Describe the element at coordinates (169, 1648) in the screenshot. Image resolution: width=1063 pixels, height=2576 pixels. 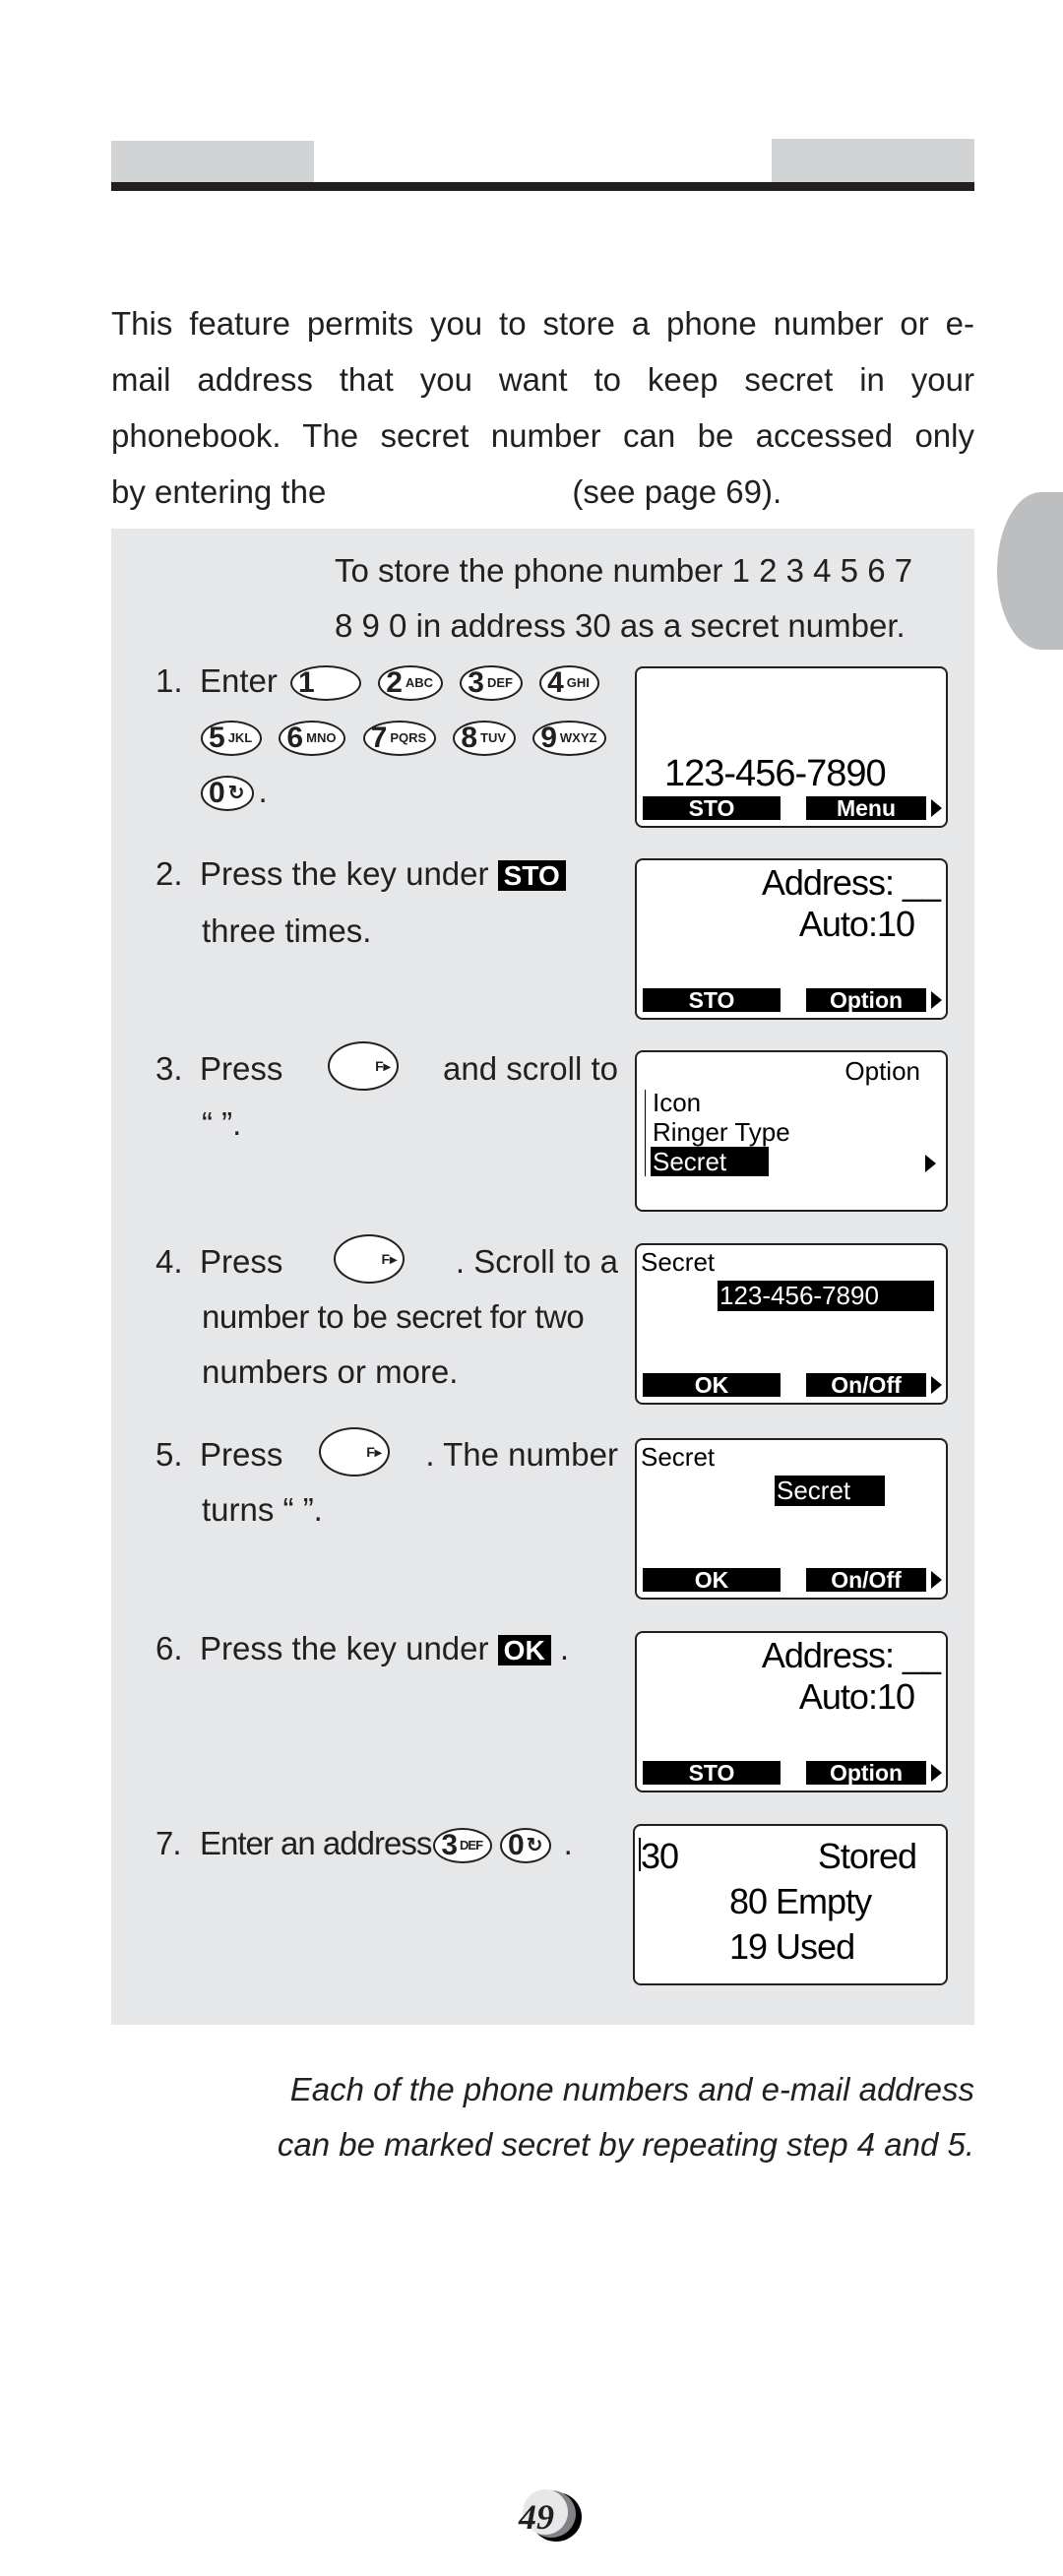
I see `step-number: 6.` at that location.